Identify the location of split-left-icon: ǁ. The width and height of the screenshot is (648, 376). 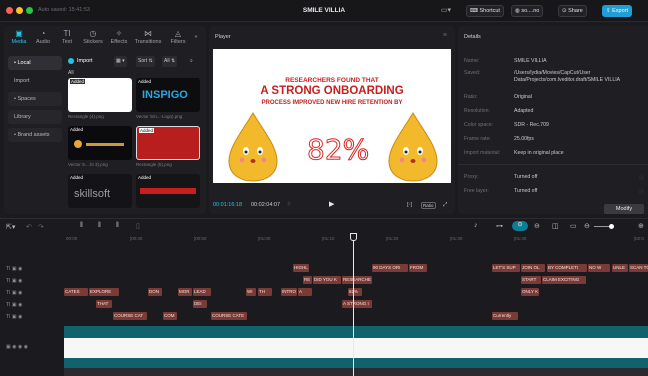
(99, 225).